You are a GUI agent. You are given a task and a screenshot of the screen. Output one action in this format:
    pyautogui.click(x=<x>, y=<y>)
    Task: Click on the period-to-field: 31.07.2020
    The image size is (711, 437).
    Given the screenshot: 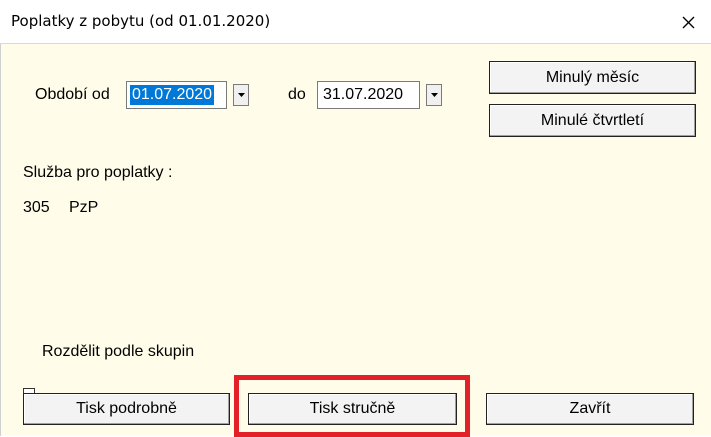 What is the action you would take?
    pyautogui.click(x=368, y=95)
    